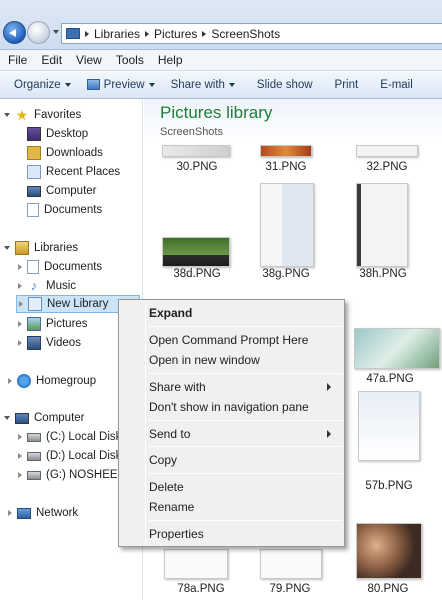  Describe the element at coordinates (286, 167) in the screenshot. I see `file-name: 31.PNG` at that location.